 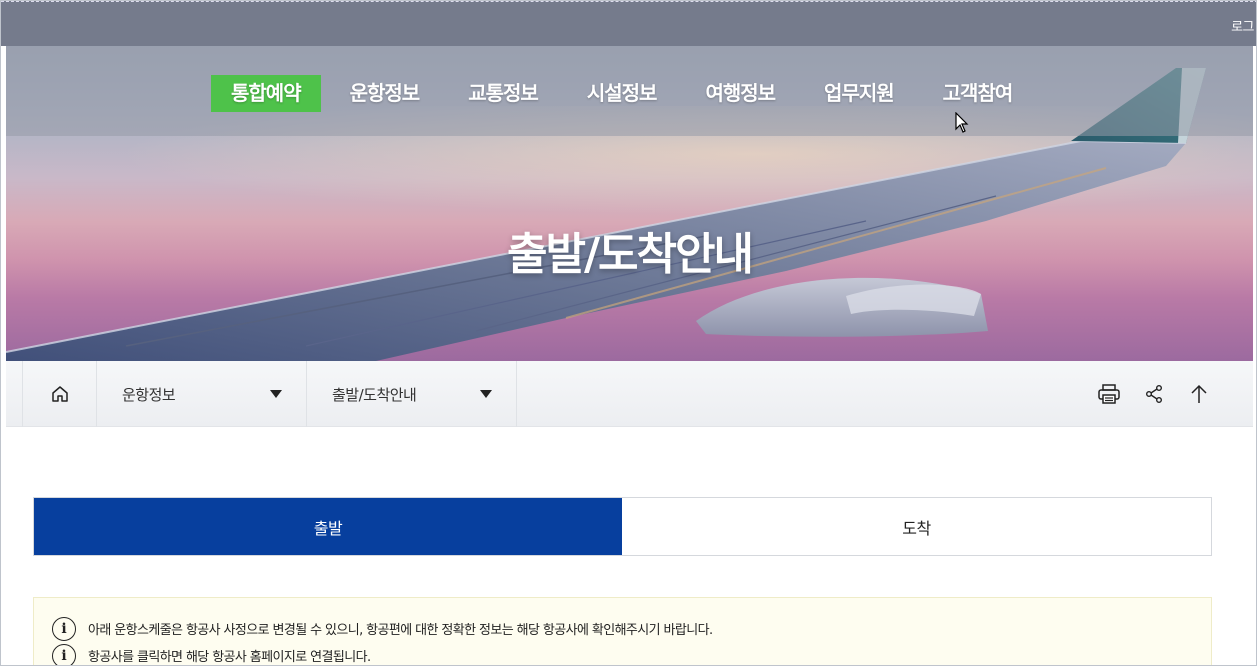 I want to click on page-tools, so click(x=1154, y=394).